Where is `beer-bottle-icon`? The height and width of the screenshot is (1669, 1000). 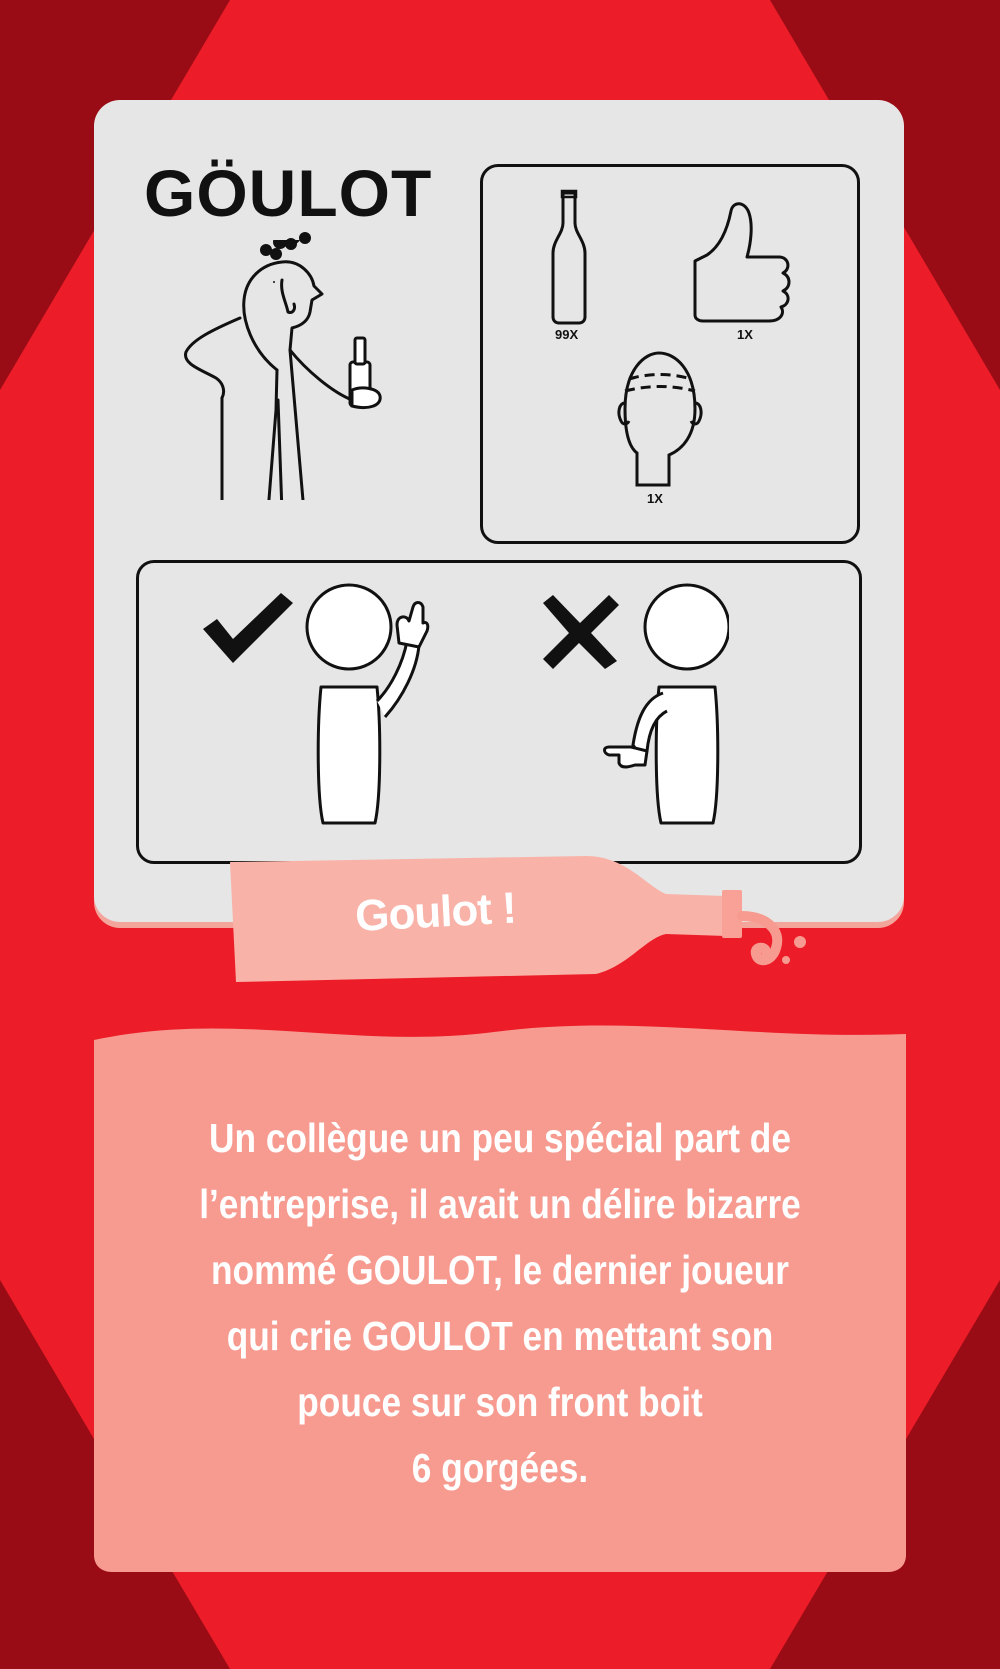 beer-bottle-icon is located at coordinates (569, 257).